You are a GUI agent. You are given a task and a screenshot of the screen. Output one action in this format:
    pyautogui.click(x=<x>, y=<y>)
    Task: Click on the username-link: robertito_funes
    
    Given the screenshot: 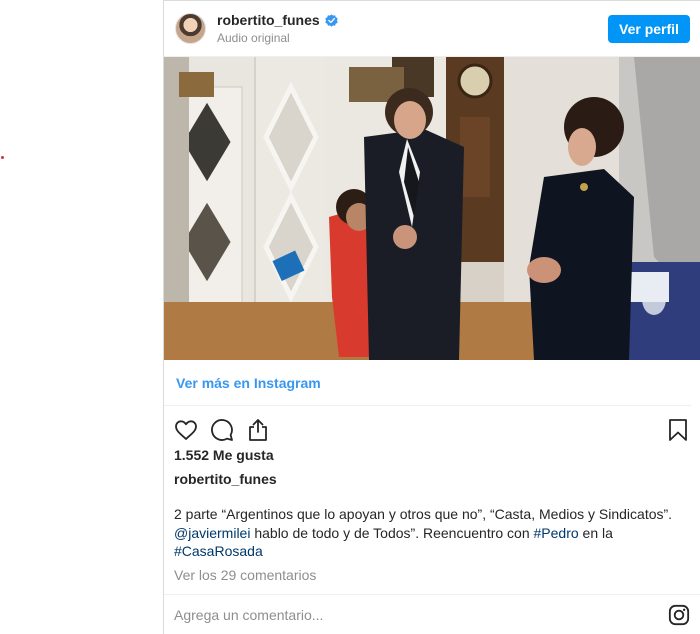 What is the action you would take?
    pyautogui.click(x=268, y=20)
    